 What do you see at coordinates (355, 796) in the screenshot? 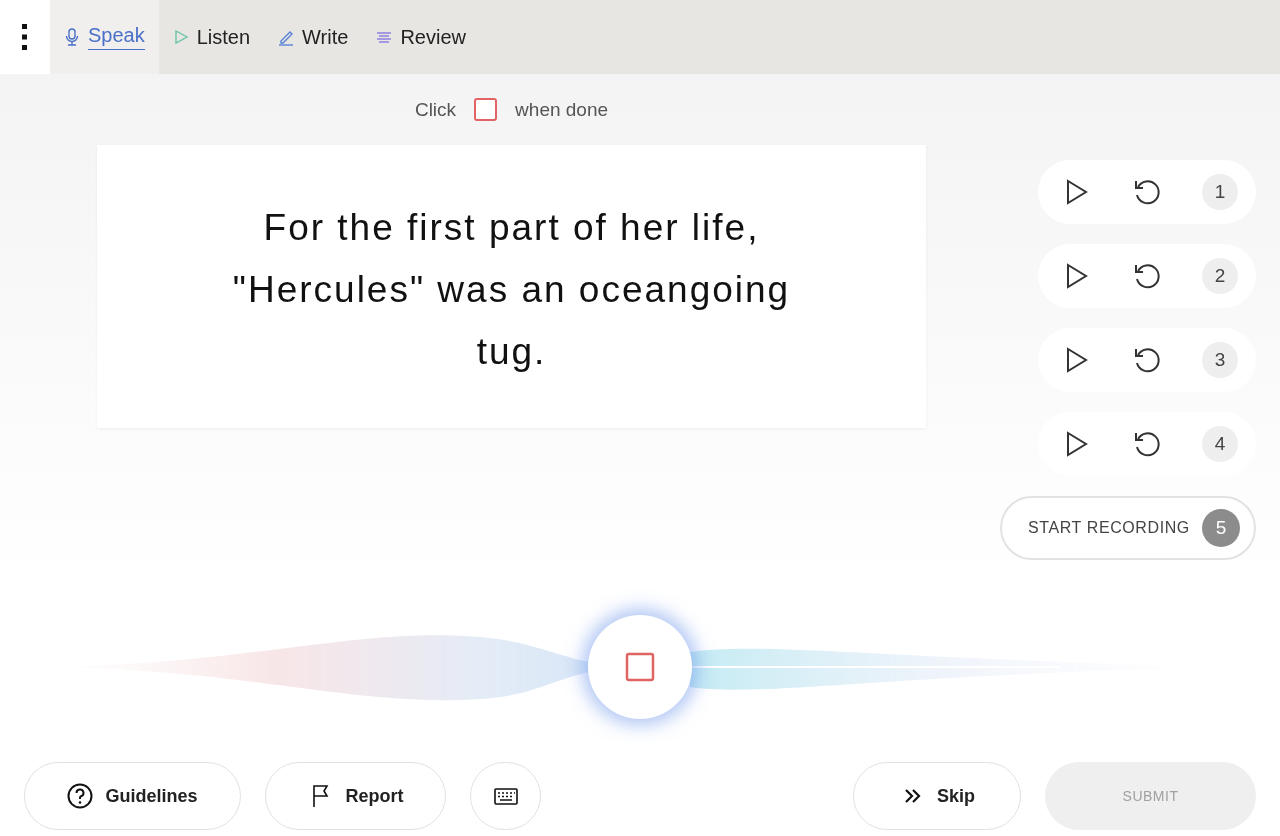
I see `report-button: Report` at bounding box center [355, 796].